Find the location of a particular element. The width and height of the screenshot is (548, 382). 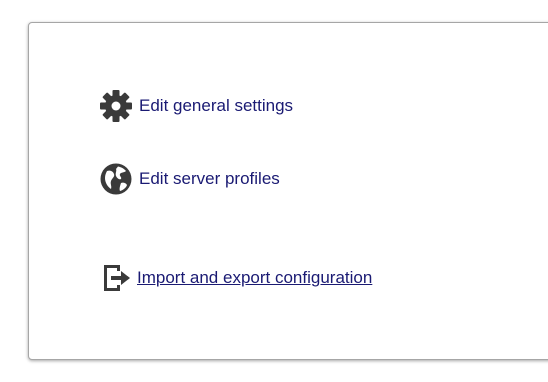

globe-icon is located at coordinates (116, 179).